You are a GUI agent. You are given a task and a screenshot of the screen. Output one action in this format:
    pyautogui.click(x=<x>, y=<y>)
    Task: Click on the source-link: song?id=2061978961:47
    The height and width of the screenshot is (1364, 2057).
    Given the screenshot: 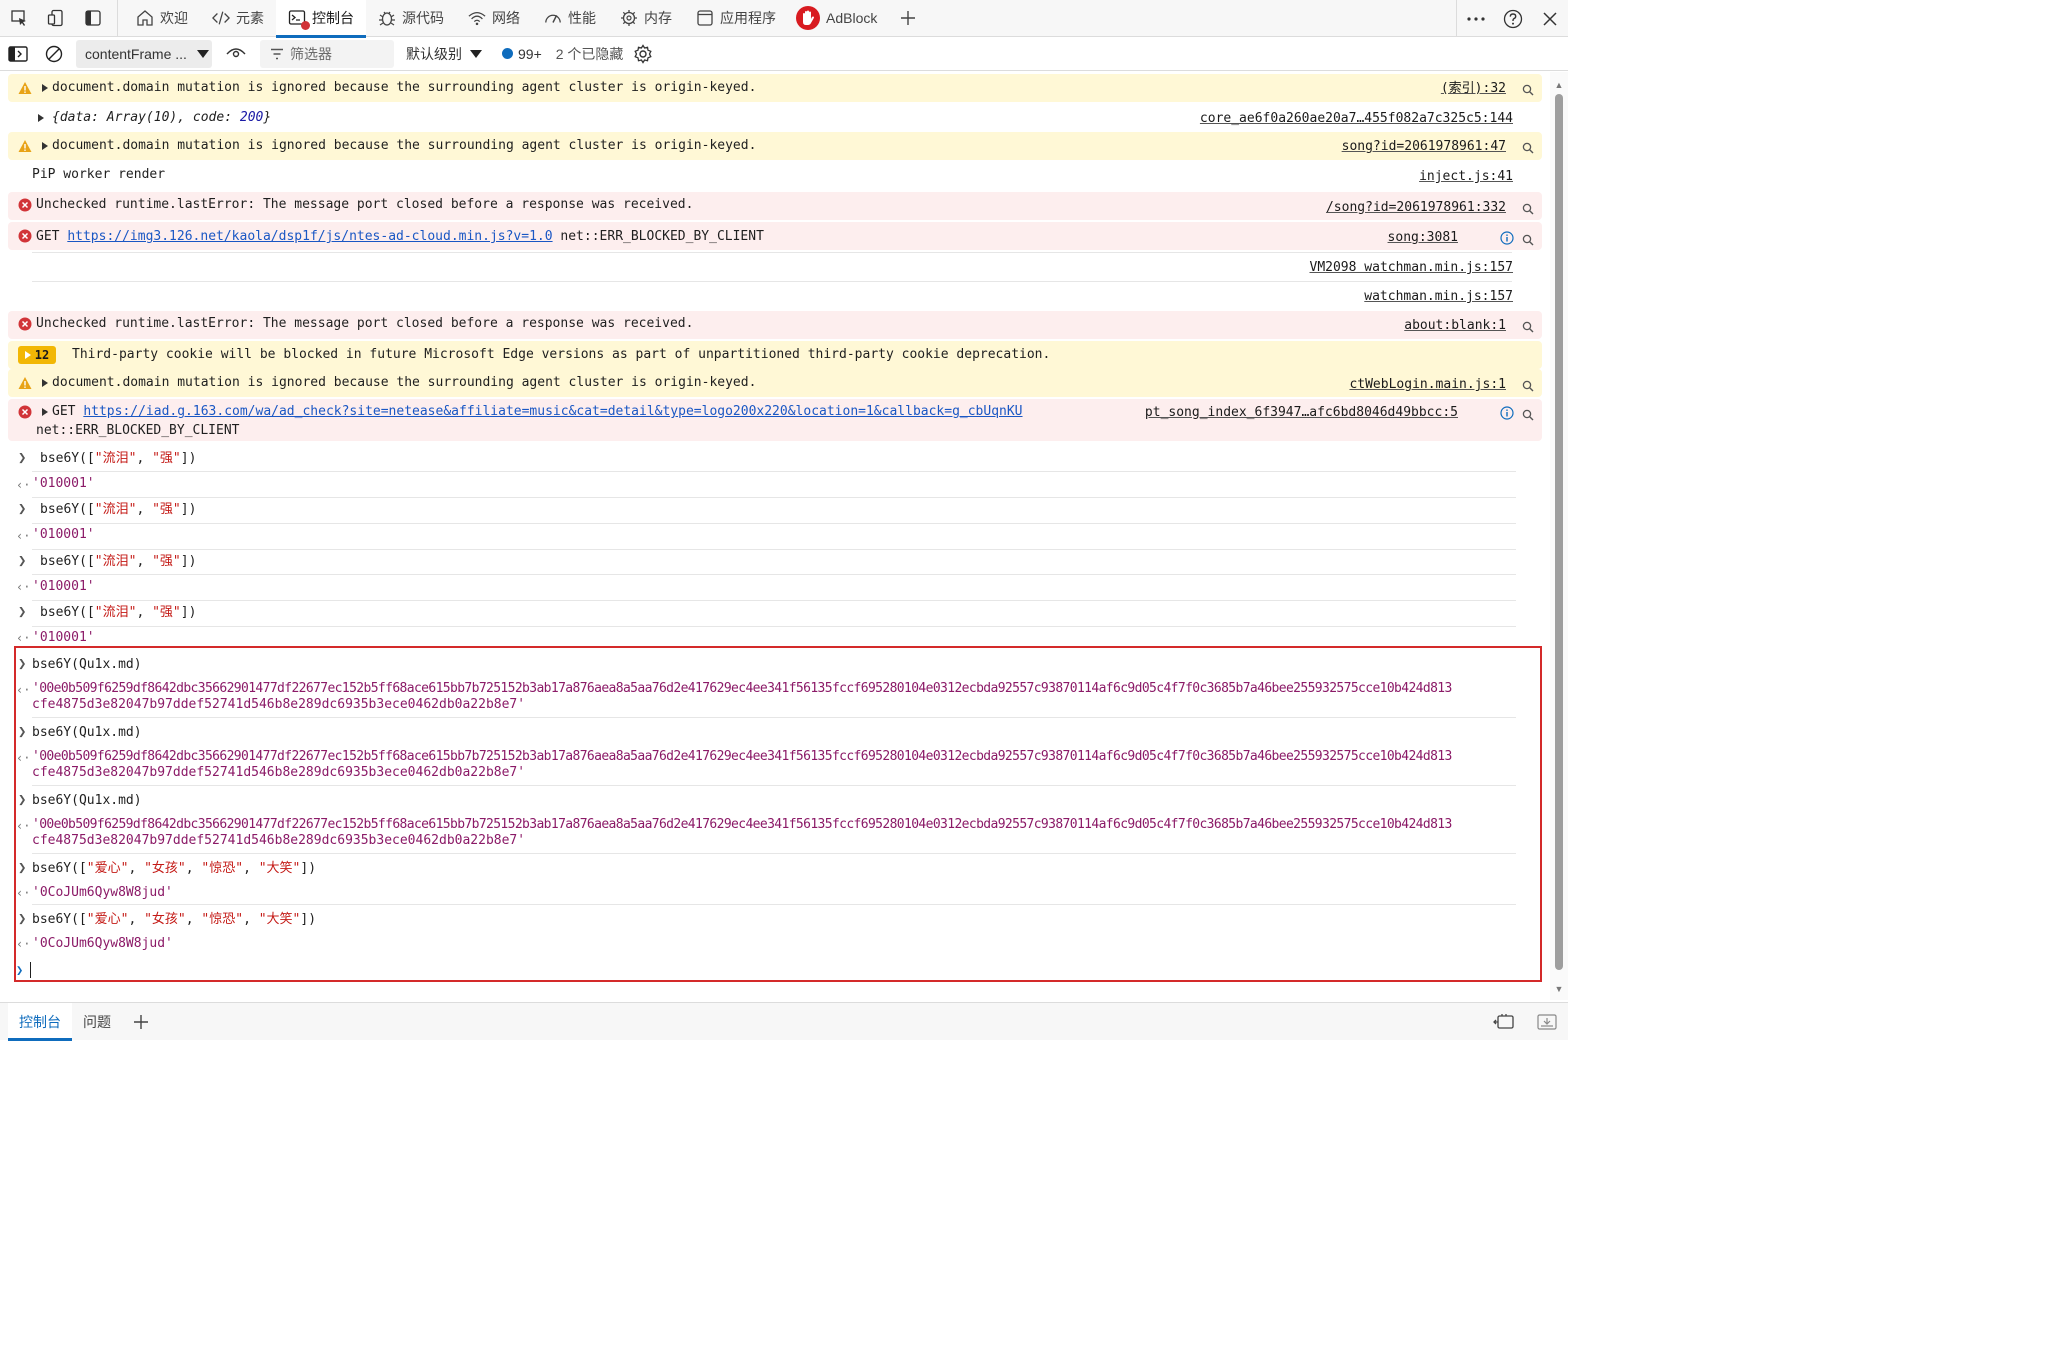 What is the action you would take?
    pyautogui.click(x=1424, y=147)
    